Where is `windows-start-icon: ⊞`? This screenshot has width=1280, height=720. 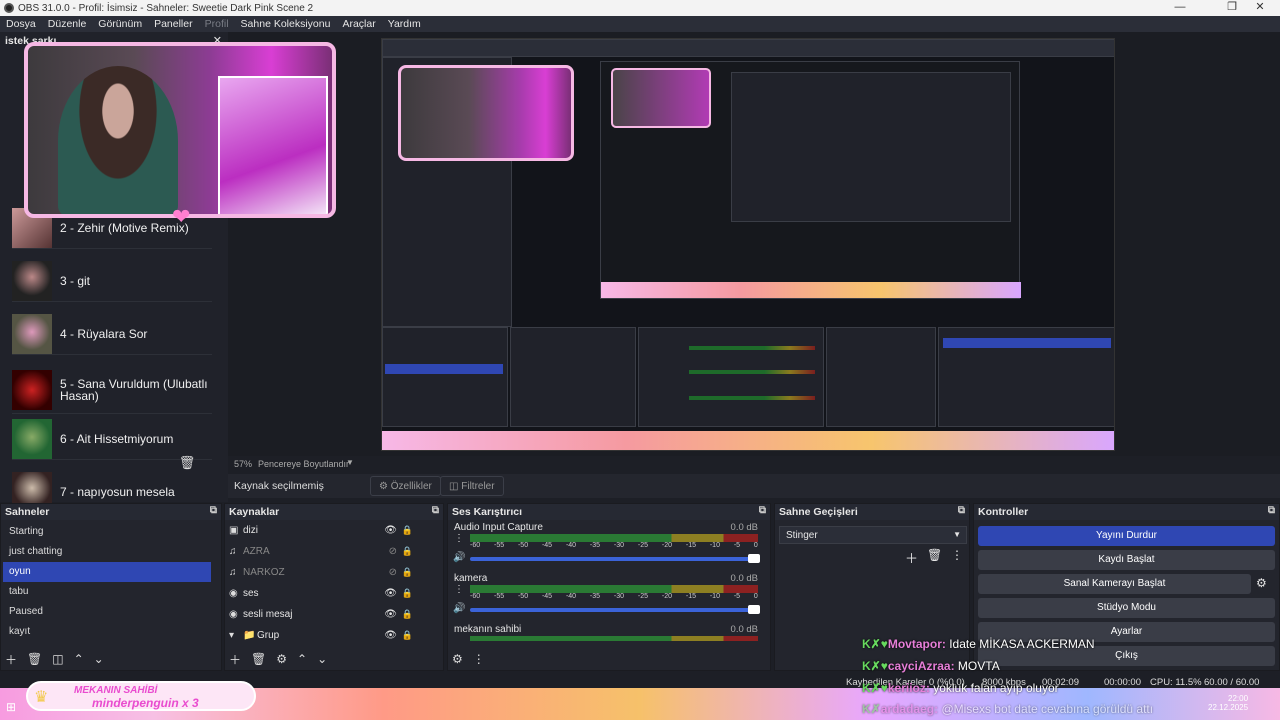
windows-start-icon: ⊞ is located at coordinates (11, 707).